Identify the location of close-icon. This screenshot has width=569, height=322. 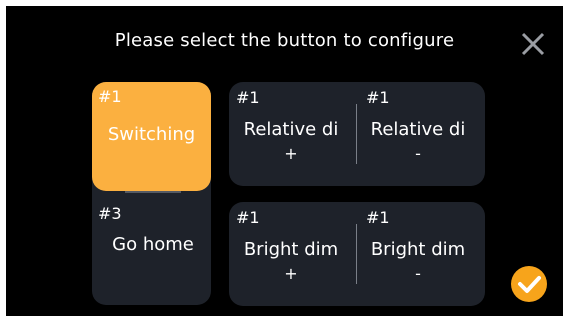
(533, 44).